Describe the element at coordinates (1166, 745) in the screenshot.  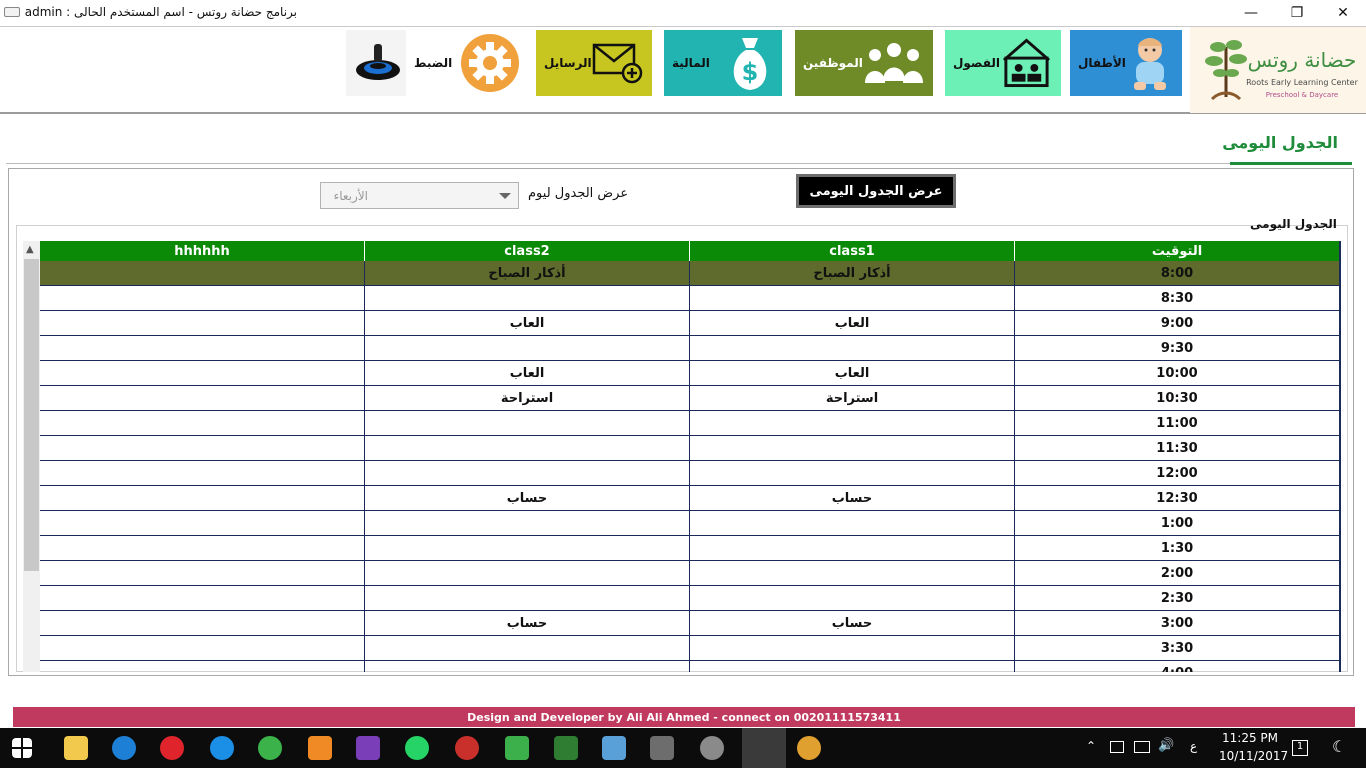
I see `volume-icon: 🔊` at that location.